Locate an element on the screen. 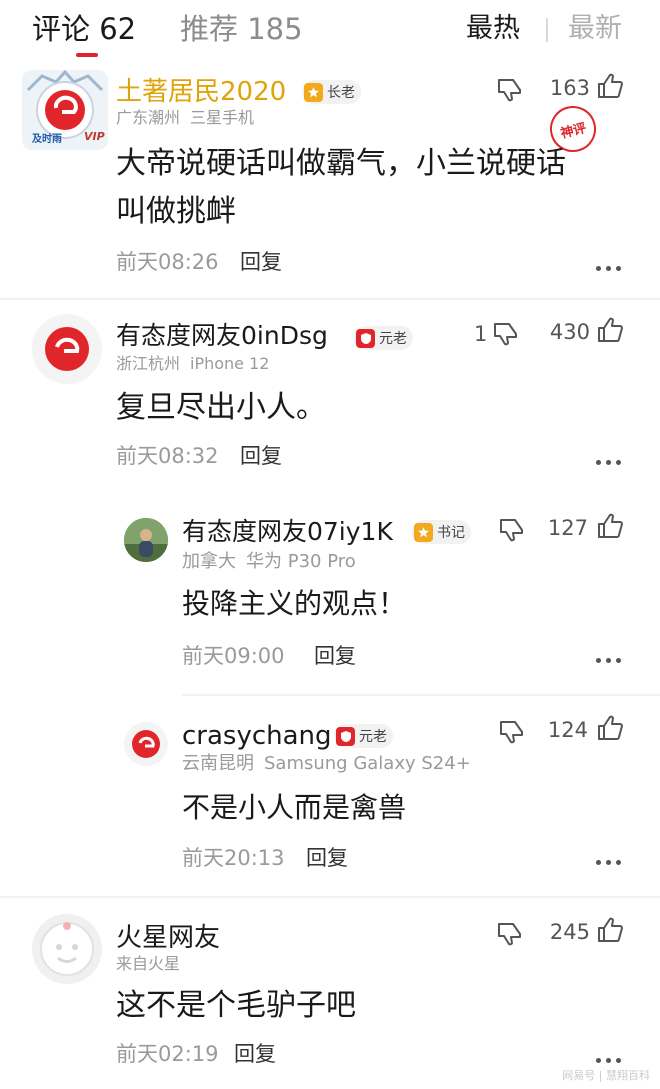  user-meta: 来自火星 is located at coordinates (153, 964).